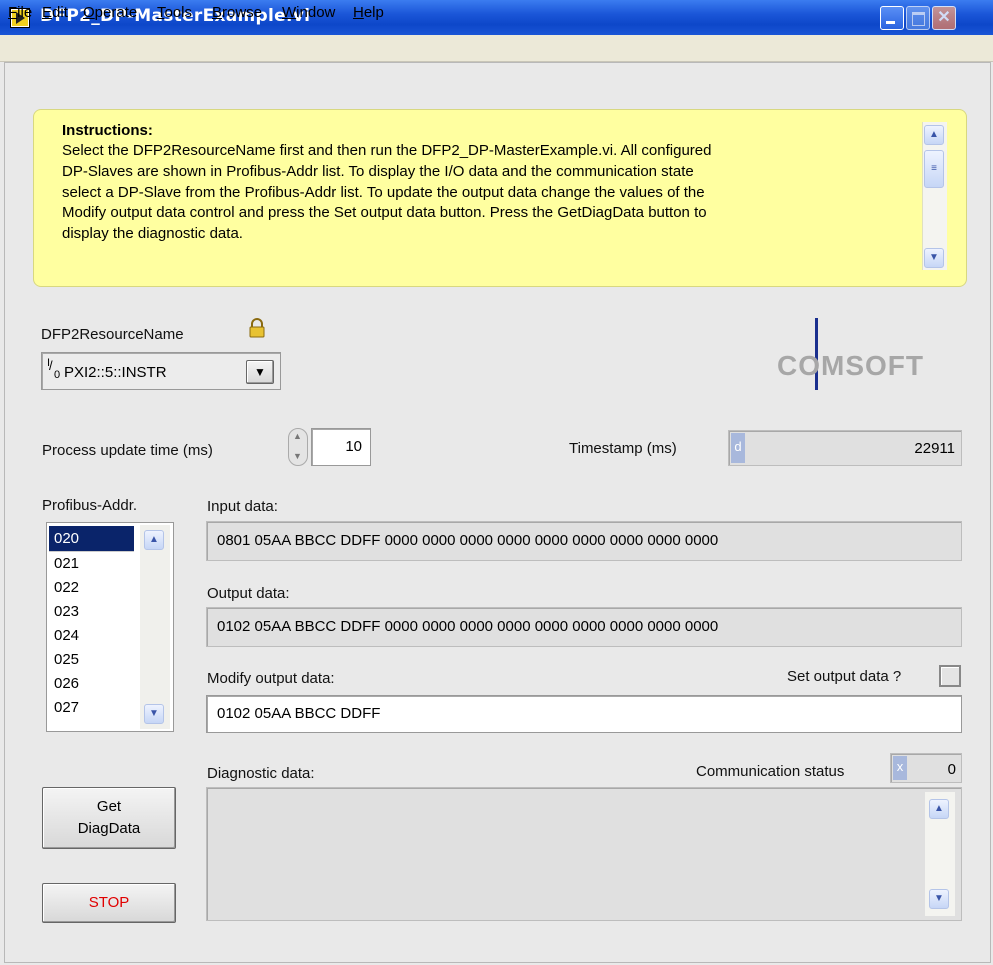  What do you see at coordinates (248, 593) in the screenshot?
I see `output-data-label: Output data:` at bounding box center [248, 593].